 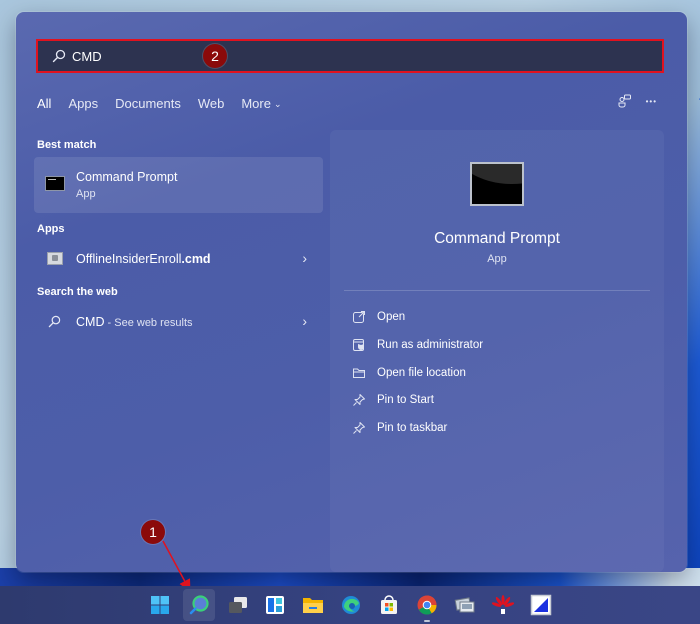 I want to click on web-query: CMD, so click(x=90, y=322).